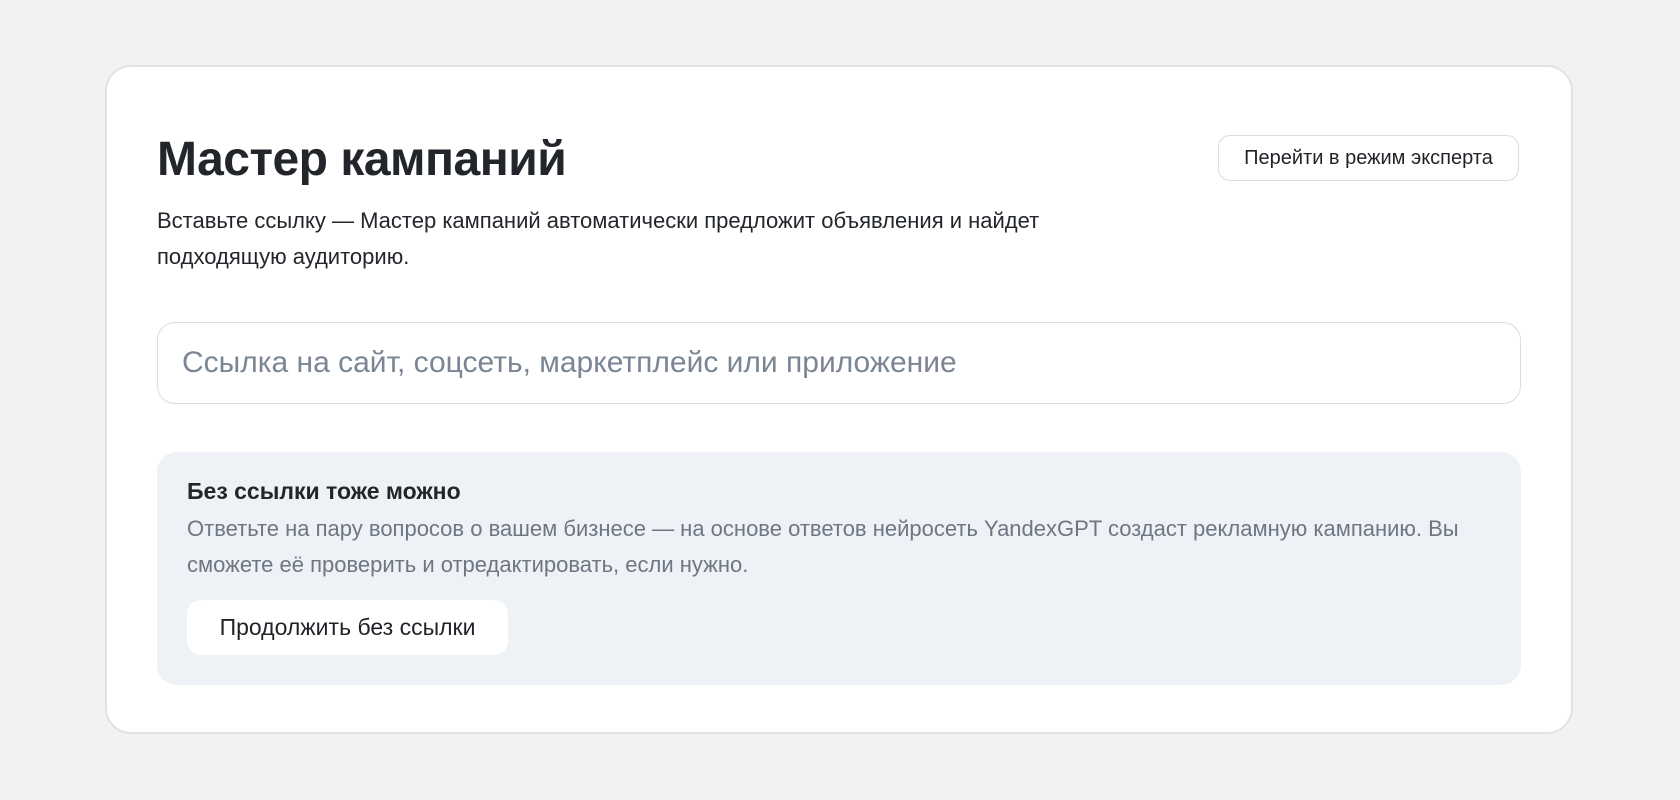 Image resolution: width=1680 pixels, height=800 pixels. I want to click on link-input, so click(839, 363).